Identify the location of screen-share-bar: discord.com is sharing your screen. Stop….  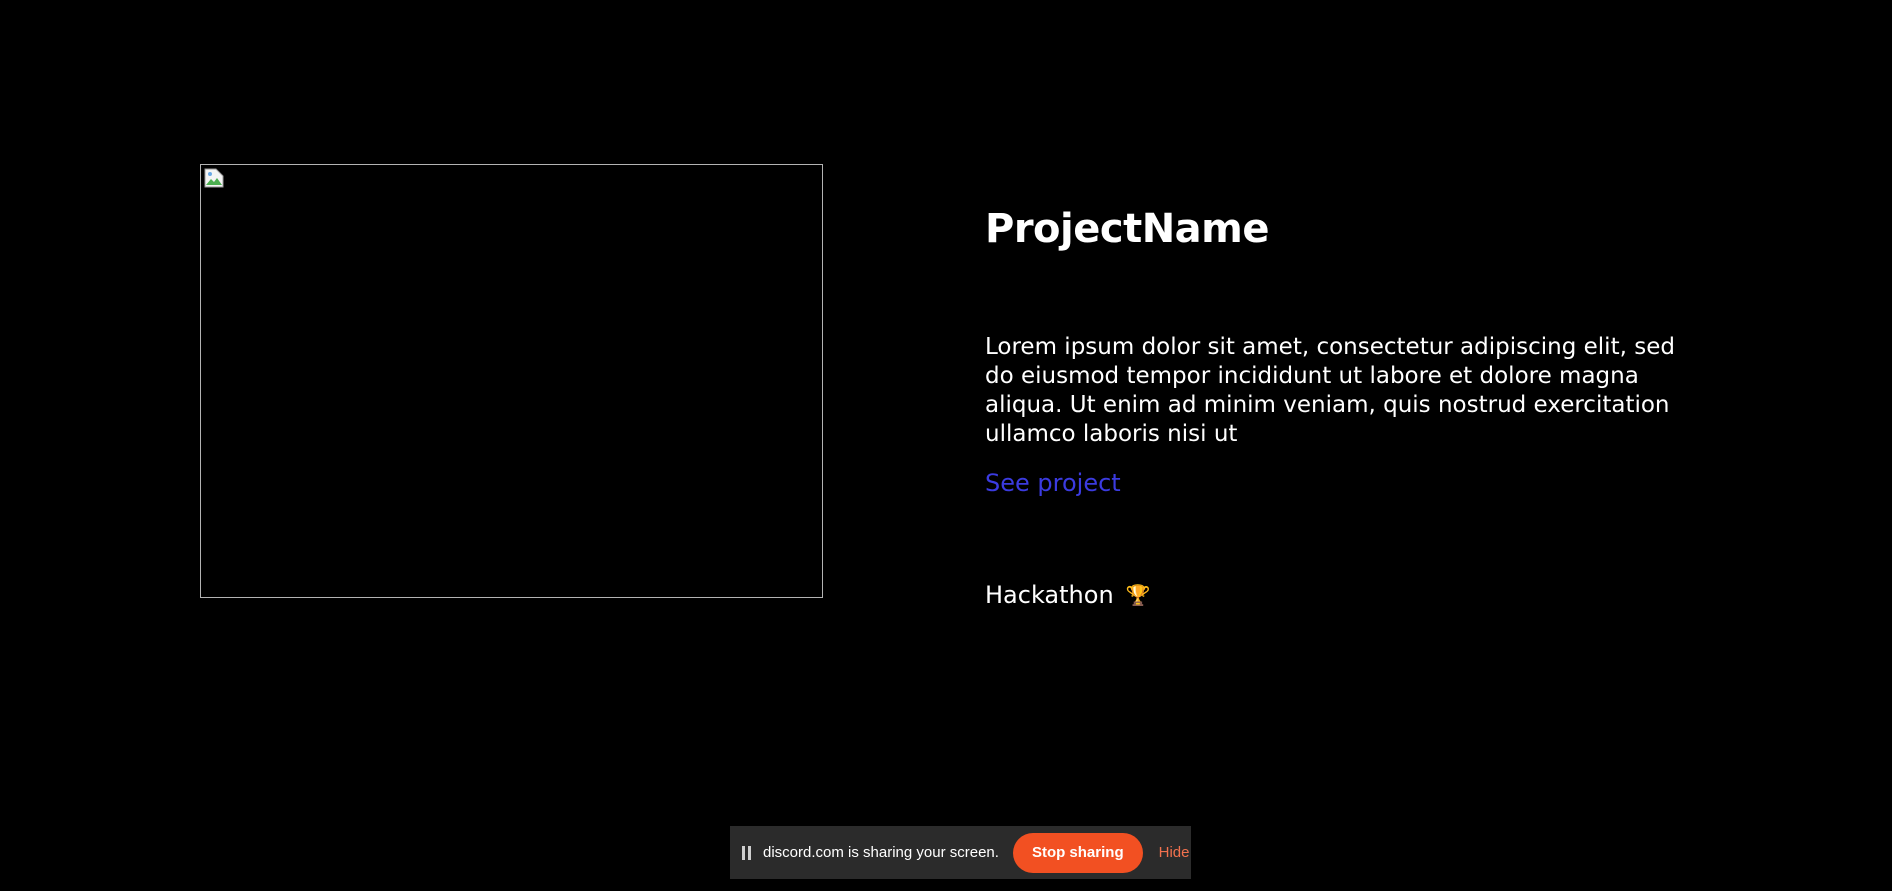
(960, 852).